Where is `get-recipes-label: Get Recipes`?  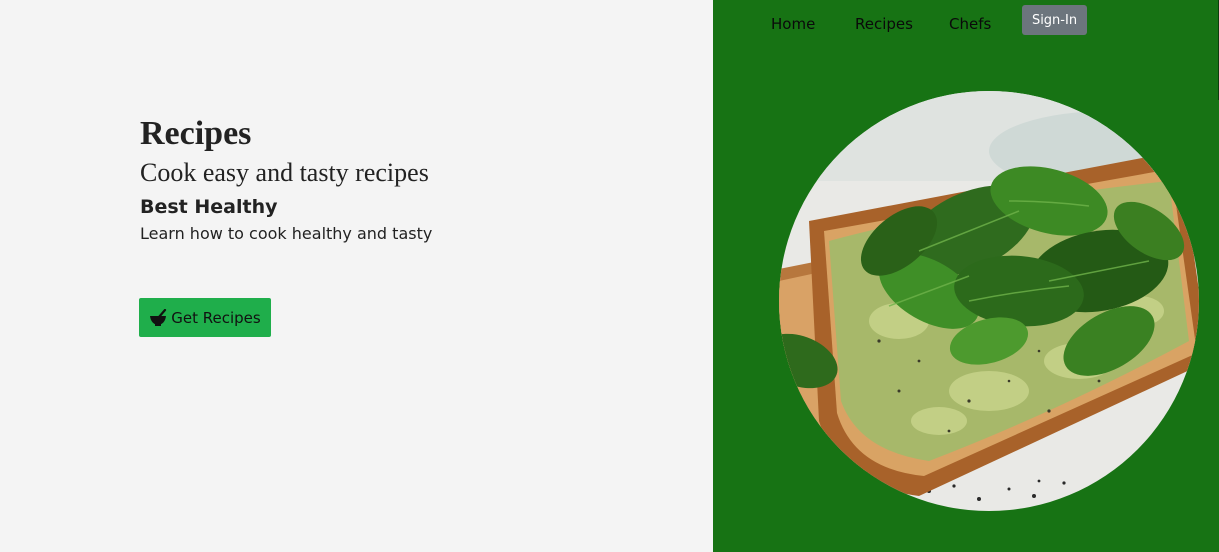
get-recipes-label: Get Recipes is located at coordinates (216, 317).